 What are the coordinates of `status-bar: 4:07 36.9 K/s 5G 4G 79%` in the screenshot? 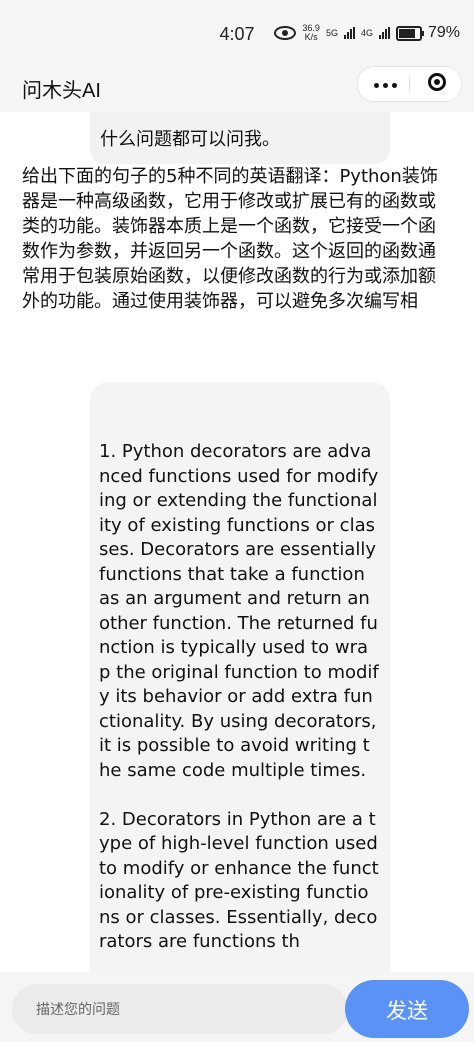 It's located at (237, 33).